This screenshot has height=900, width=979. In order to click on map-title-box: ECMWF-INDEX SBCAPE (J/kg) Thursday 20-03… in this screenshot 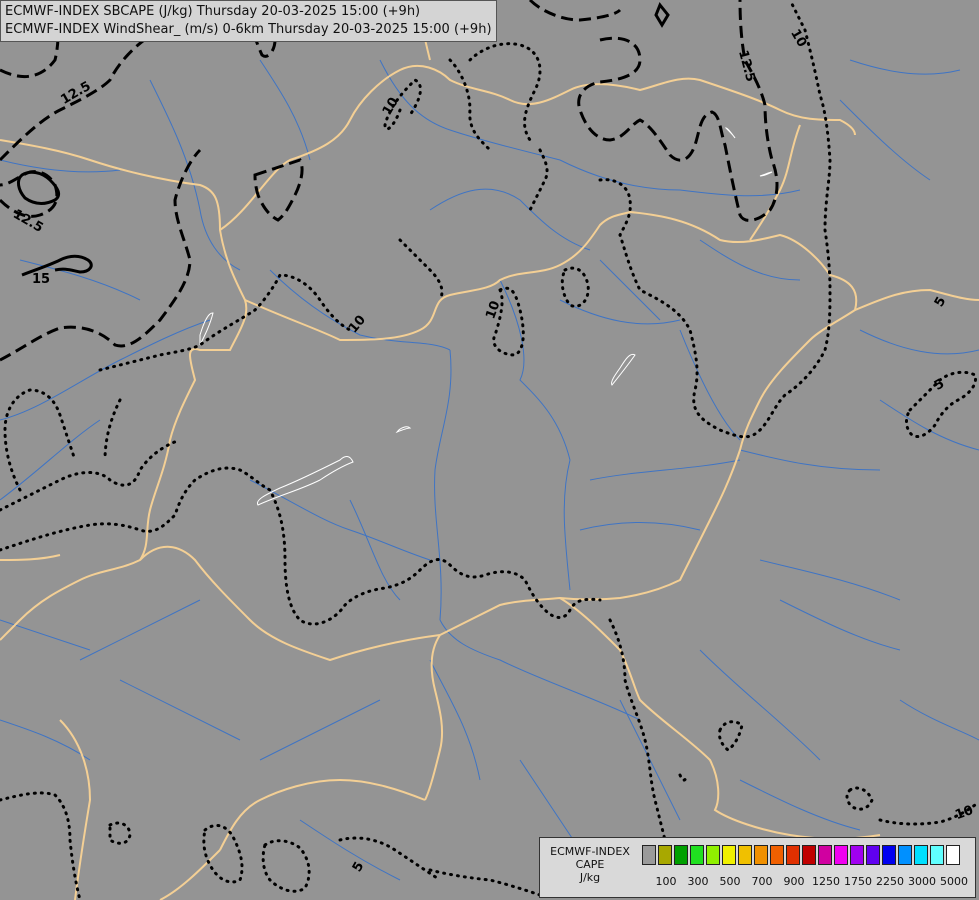, I will do `click(248, 21)`.